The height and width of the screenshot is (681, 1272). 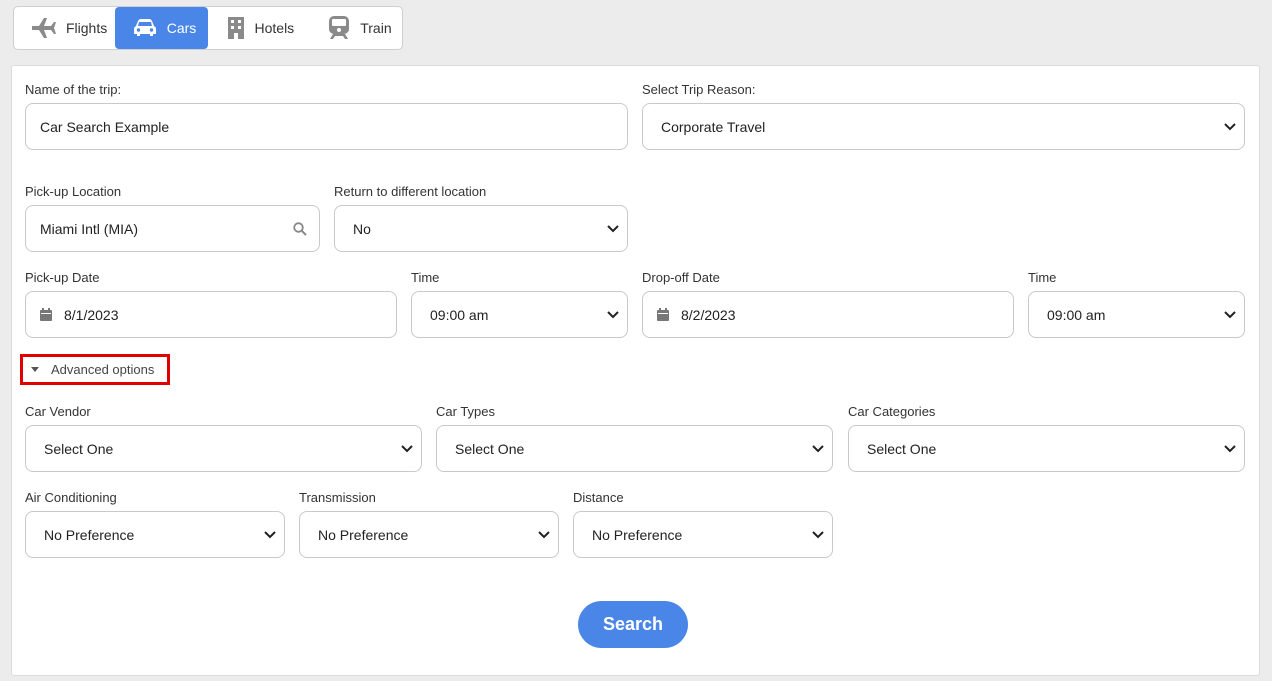 I want to click on tab-hotels: Hotels, so click(x=260, y=28).